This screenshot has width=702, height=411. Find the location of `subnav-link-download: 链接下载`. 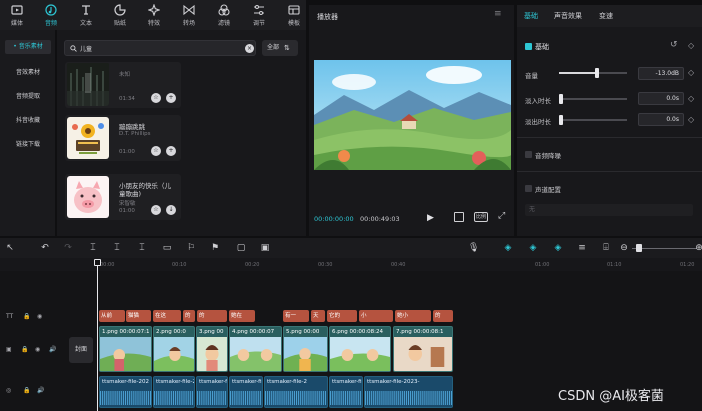

subnav-link-download: 链接下载 is located at coordinates (28, 145).